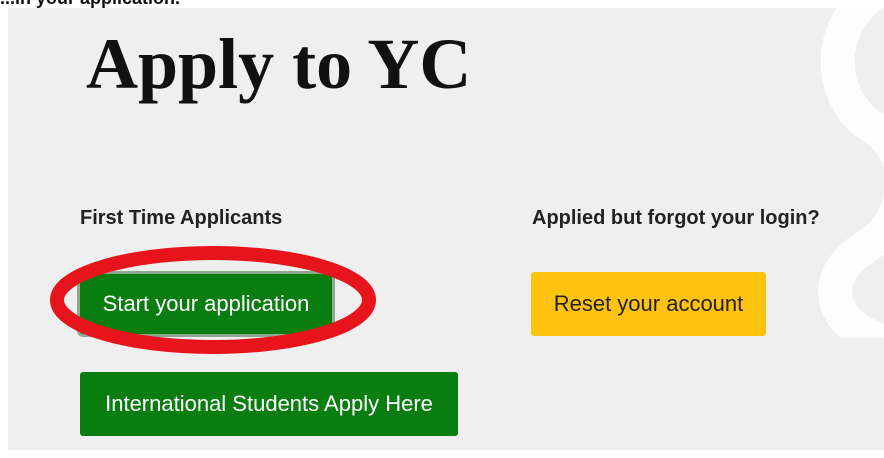  What do you see at coordinates (676, 218) in the screenshot?
I see `forgot-login-heading: Applied but forgot your login?` at bounding box center [676, 218].